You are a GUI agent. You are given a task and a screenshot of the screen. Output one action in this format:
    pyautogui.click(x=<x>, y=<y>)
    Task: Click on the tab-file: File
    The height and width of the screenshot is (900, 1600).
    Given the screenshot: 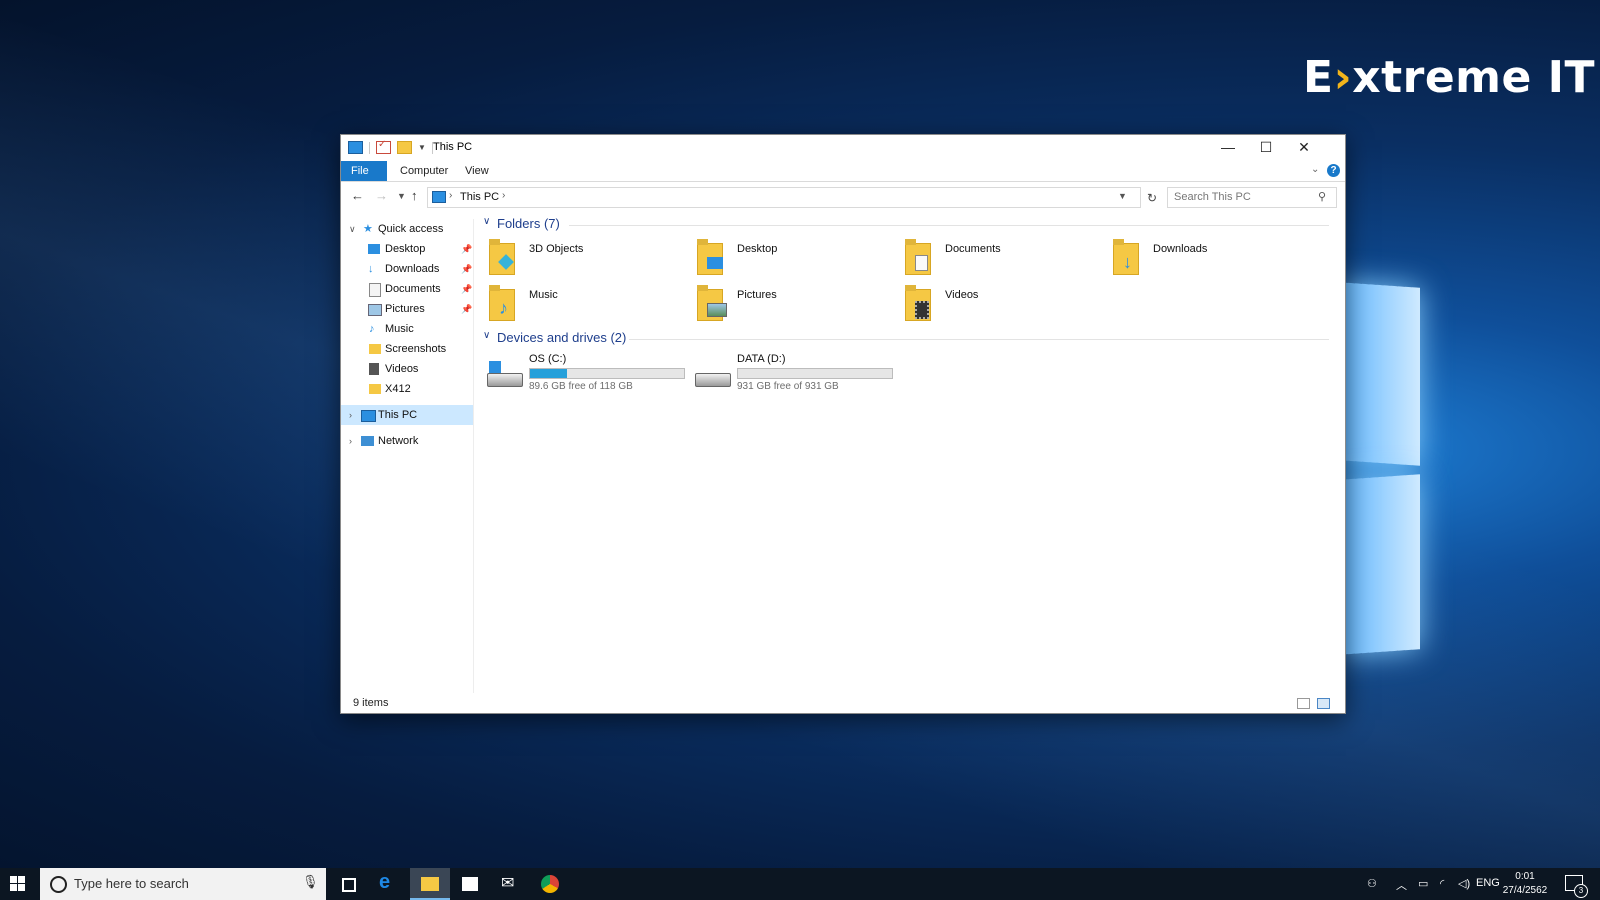 What is the action you would take?
    pyautogui.click(x=364, y=171)
    